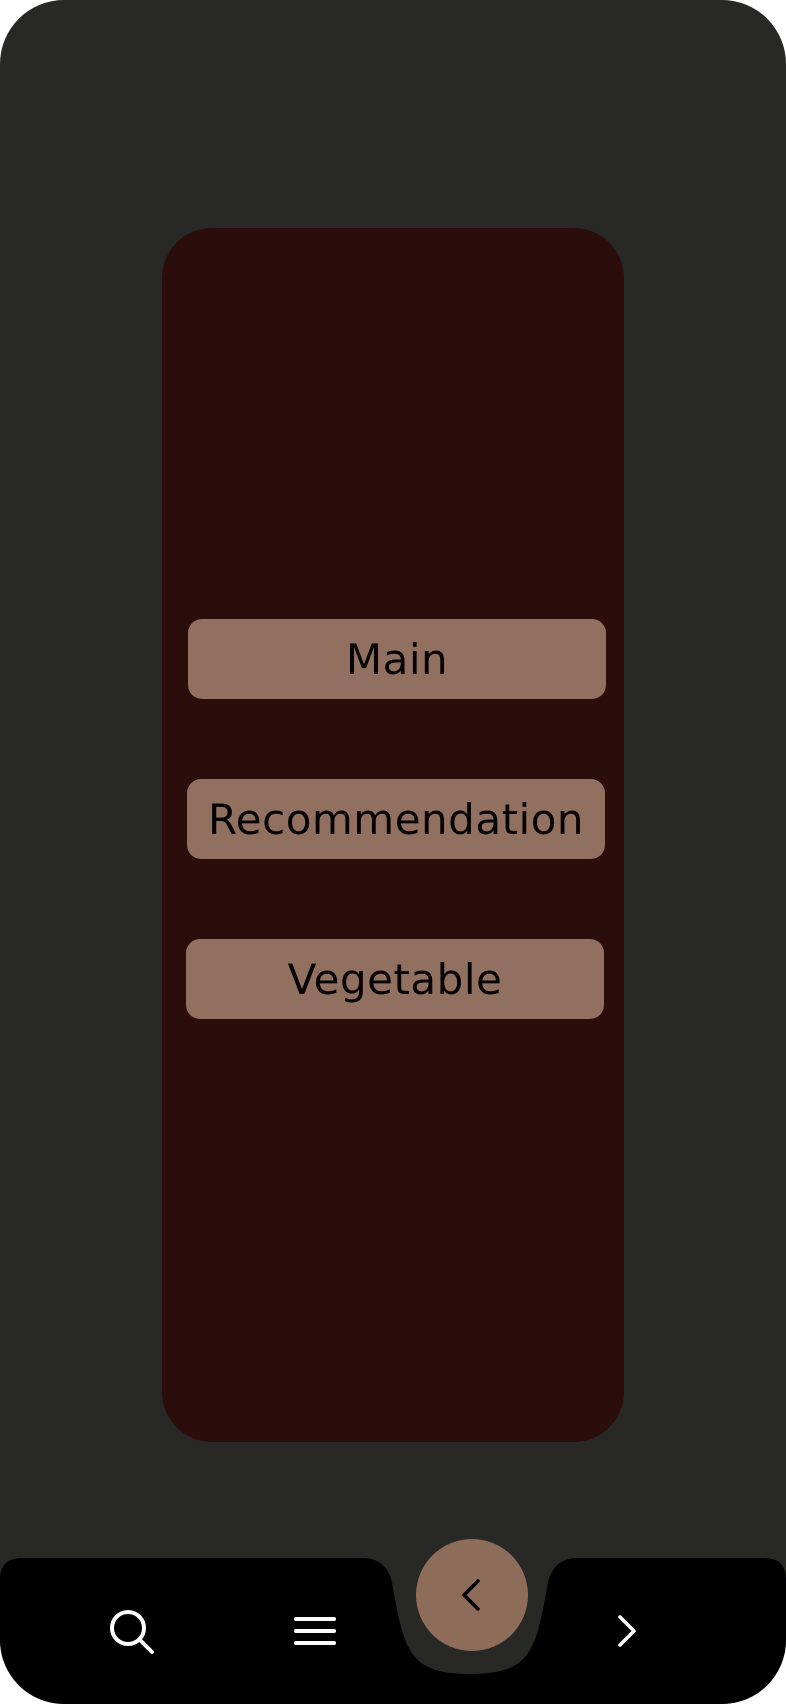  I want to click on back-button, so click(472, 1595).